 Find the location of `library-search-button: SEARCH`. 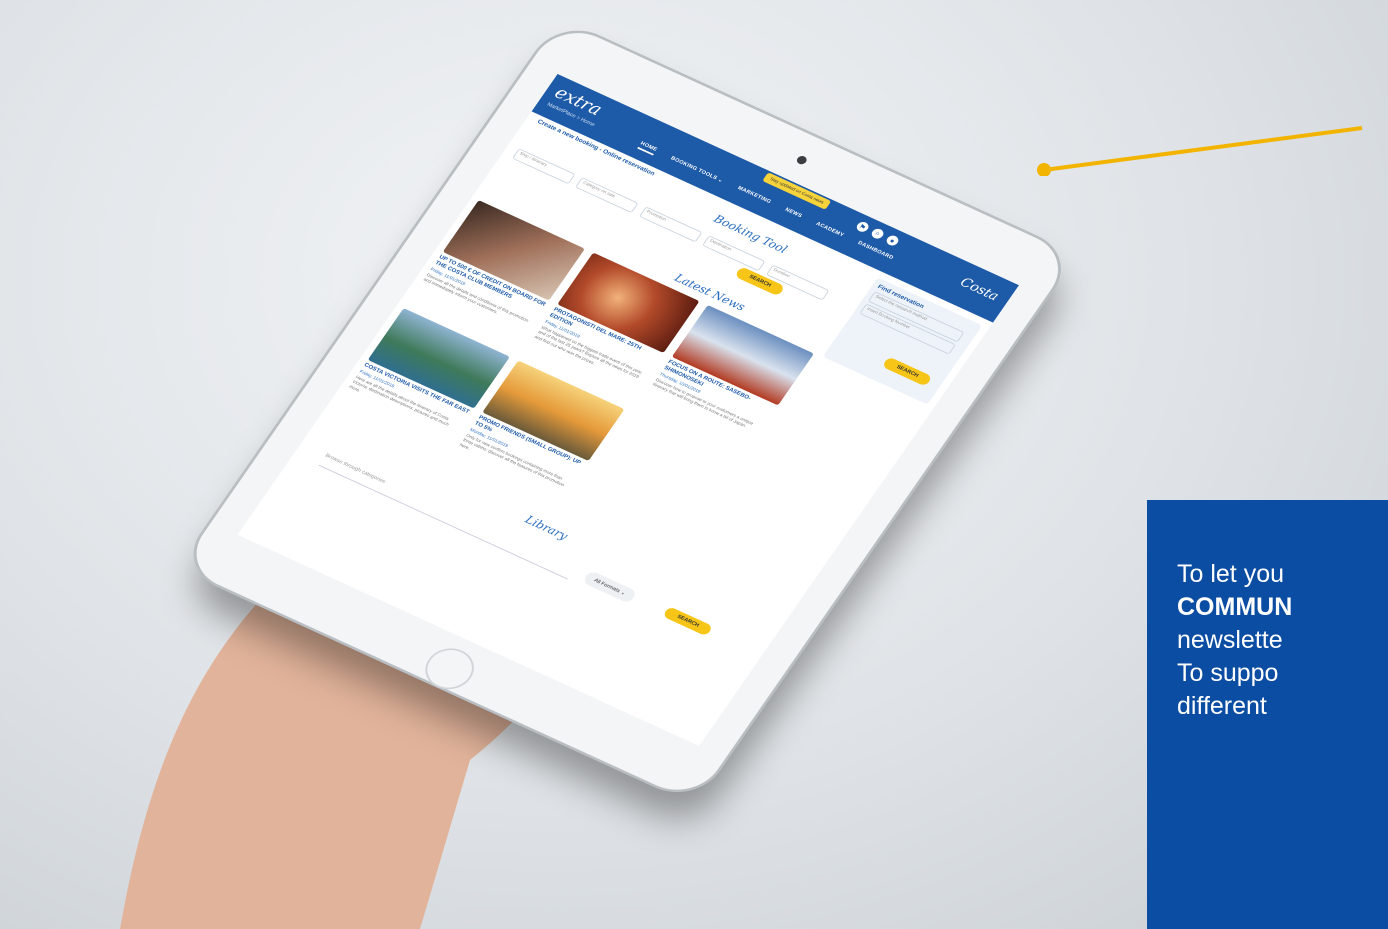

library-search-button: SEARCH is located at coordinates (688, 621).